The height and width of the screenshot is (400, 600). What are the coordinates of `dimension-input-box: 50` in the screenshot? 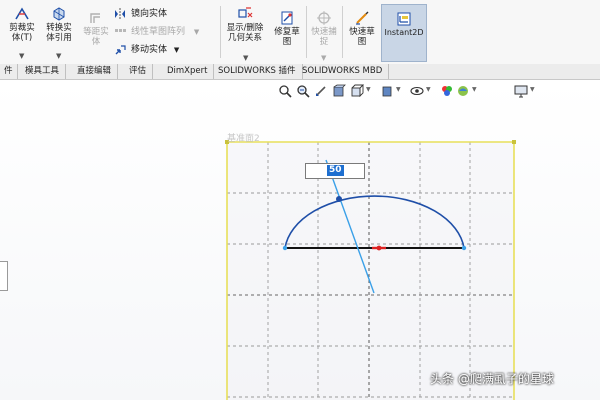 It's located at (335, 171).